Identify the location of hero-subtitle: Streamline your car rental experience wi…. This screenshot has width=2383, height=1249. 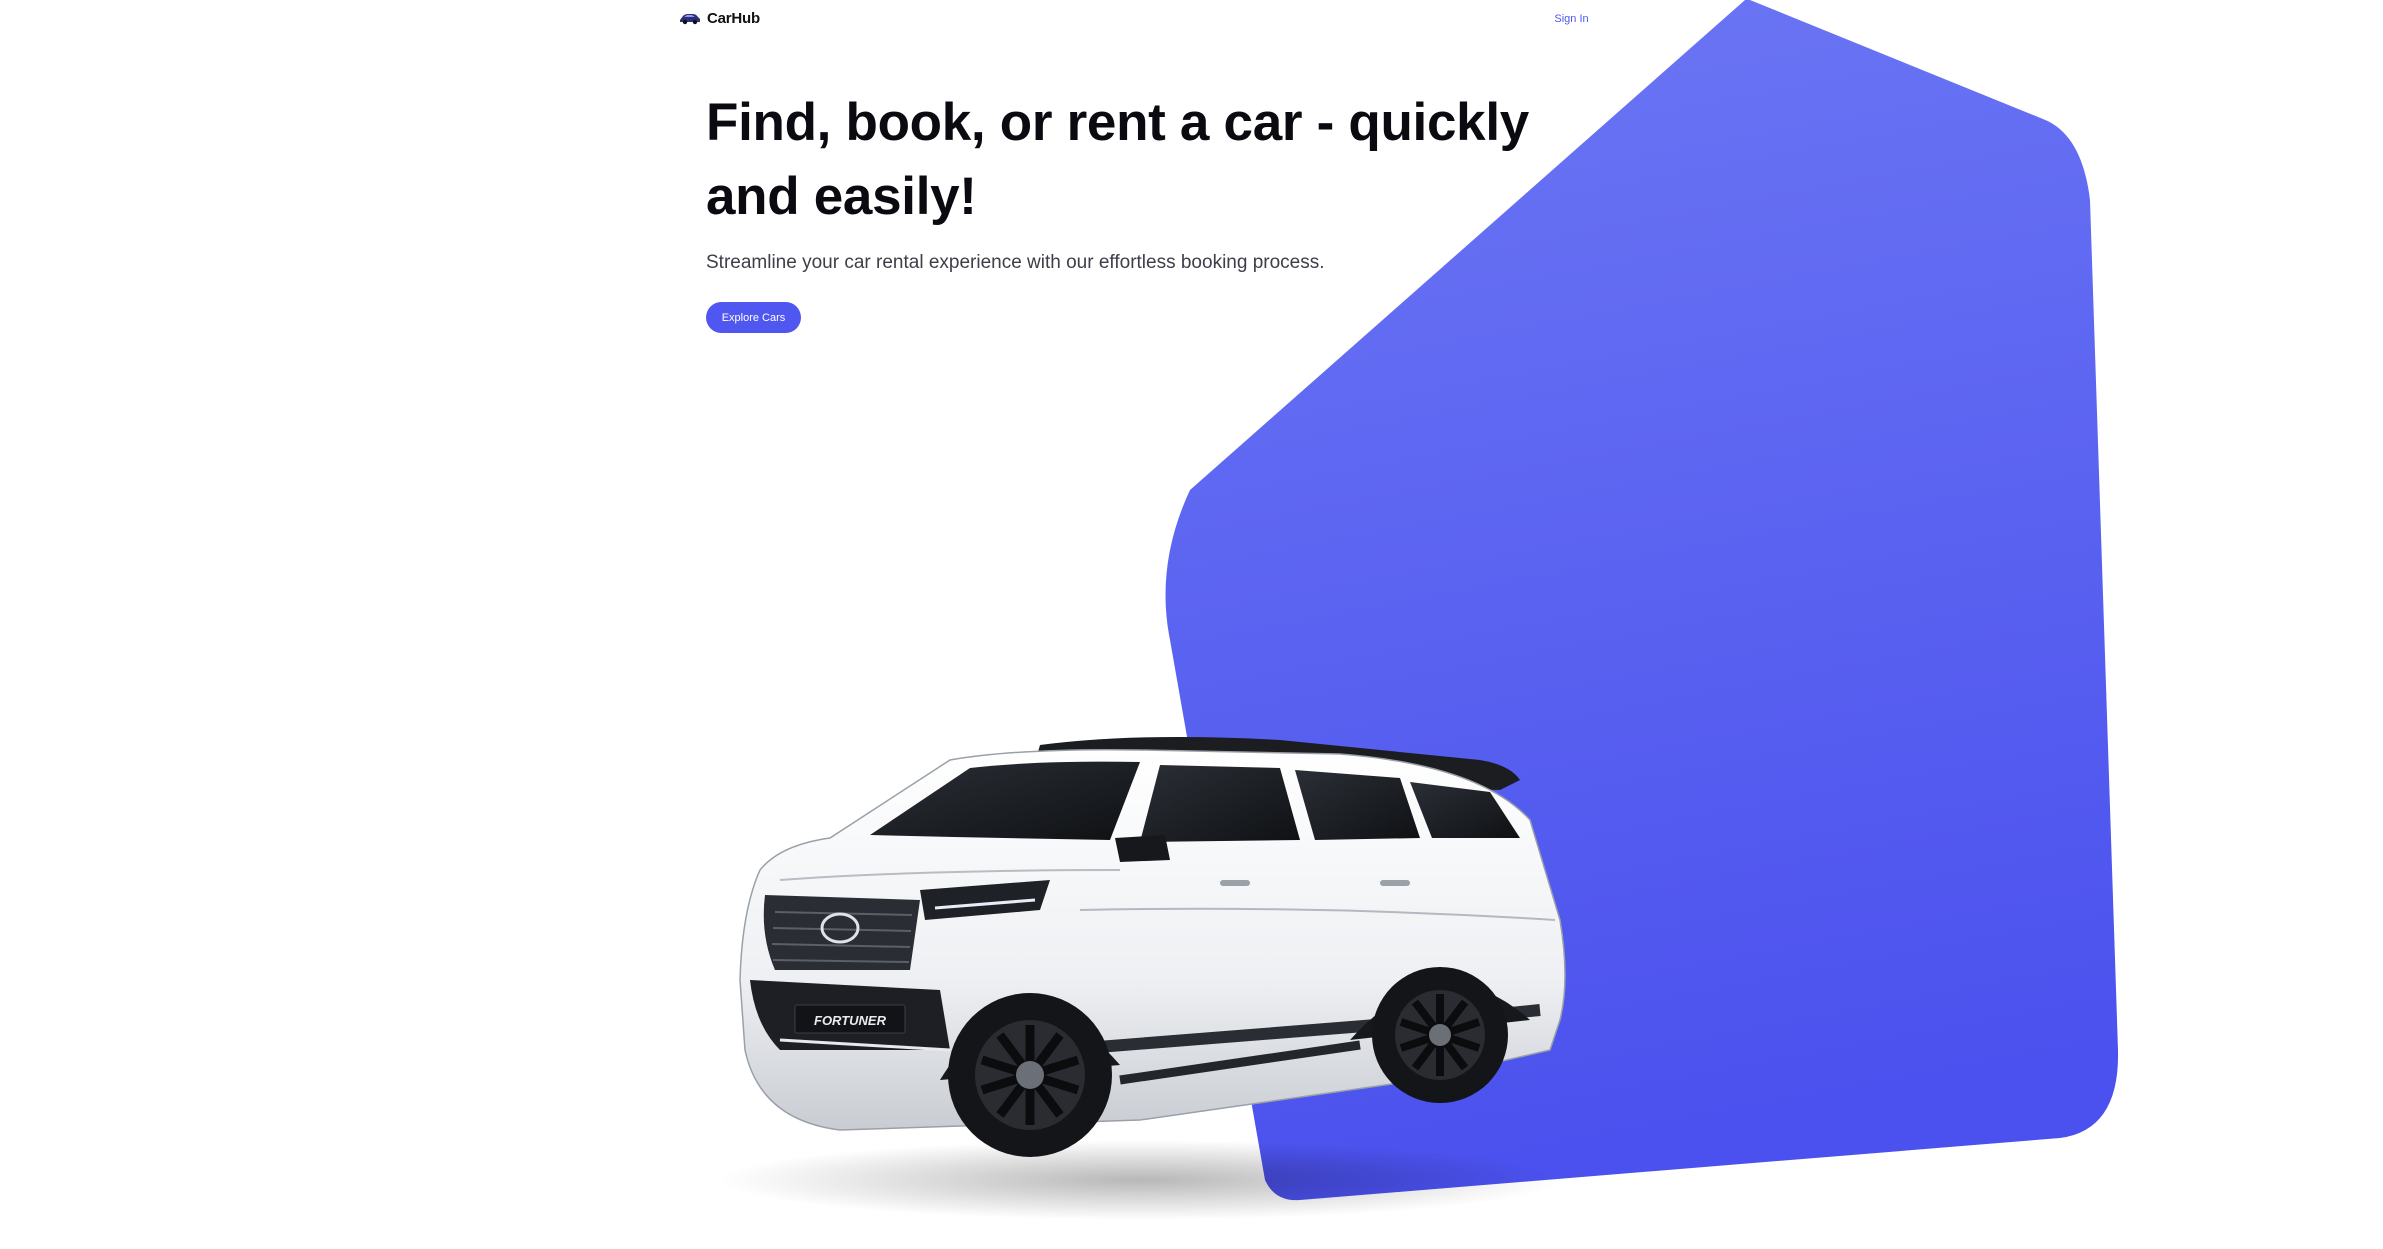
(1015, 262).